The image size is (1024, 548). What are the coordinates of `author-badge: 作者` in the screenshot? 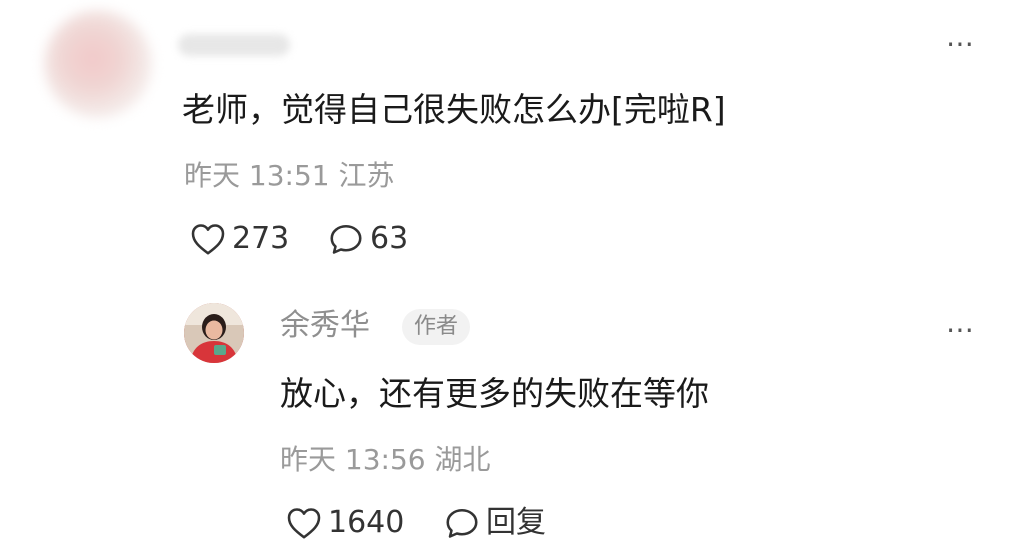 It's located at (436, 327).